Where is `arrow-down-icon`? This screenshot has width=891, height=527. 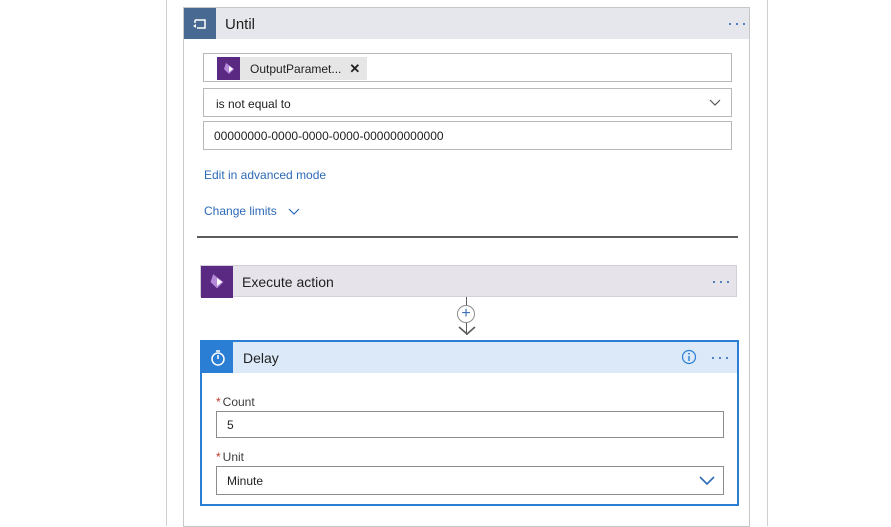
arrow-down-icon is located at coordinates (467, 331).